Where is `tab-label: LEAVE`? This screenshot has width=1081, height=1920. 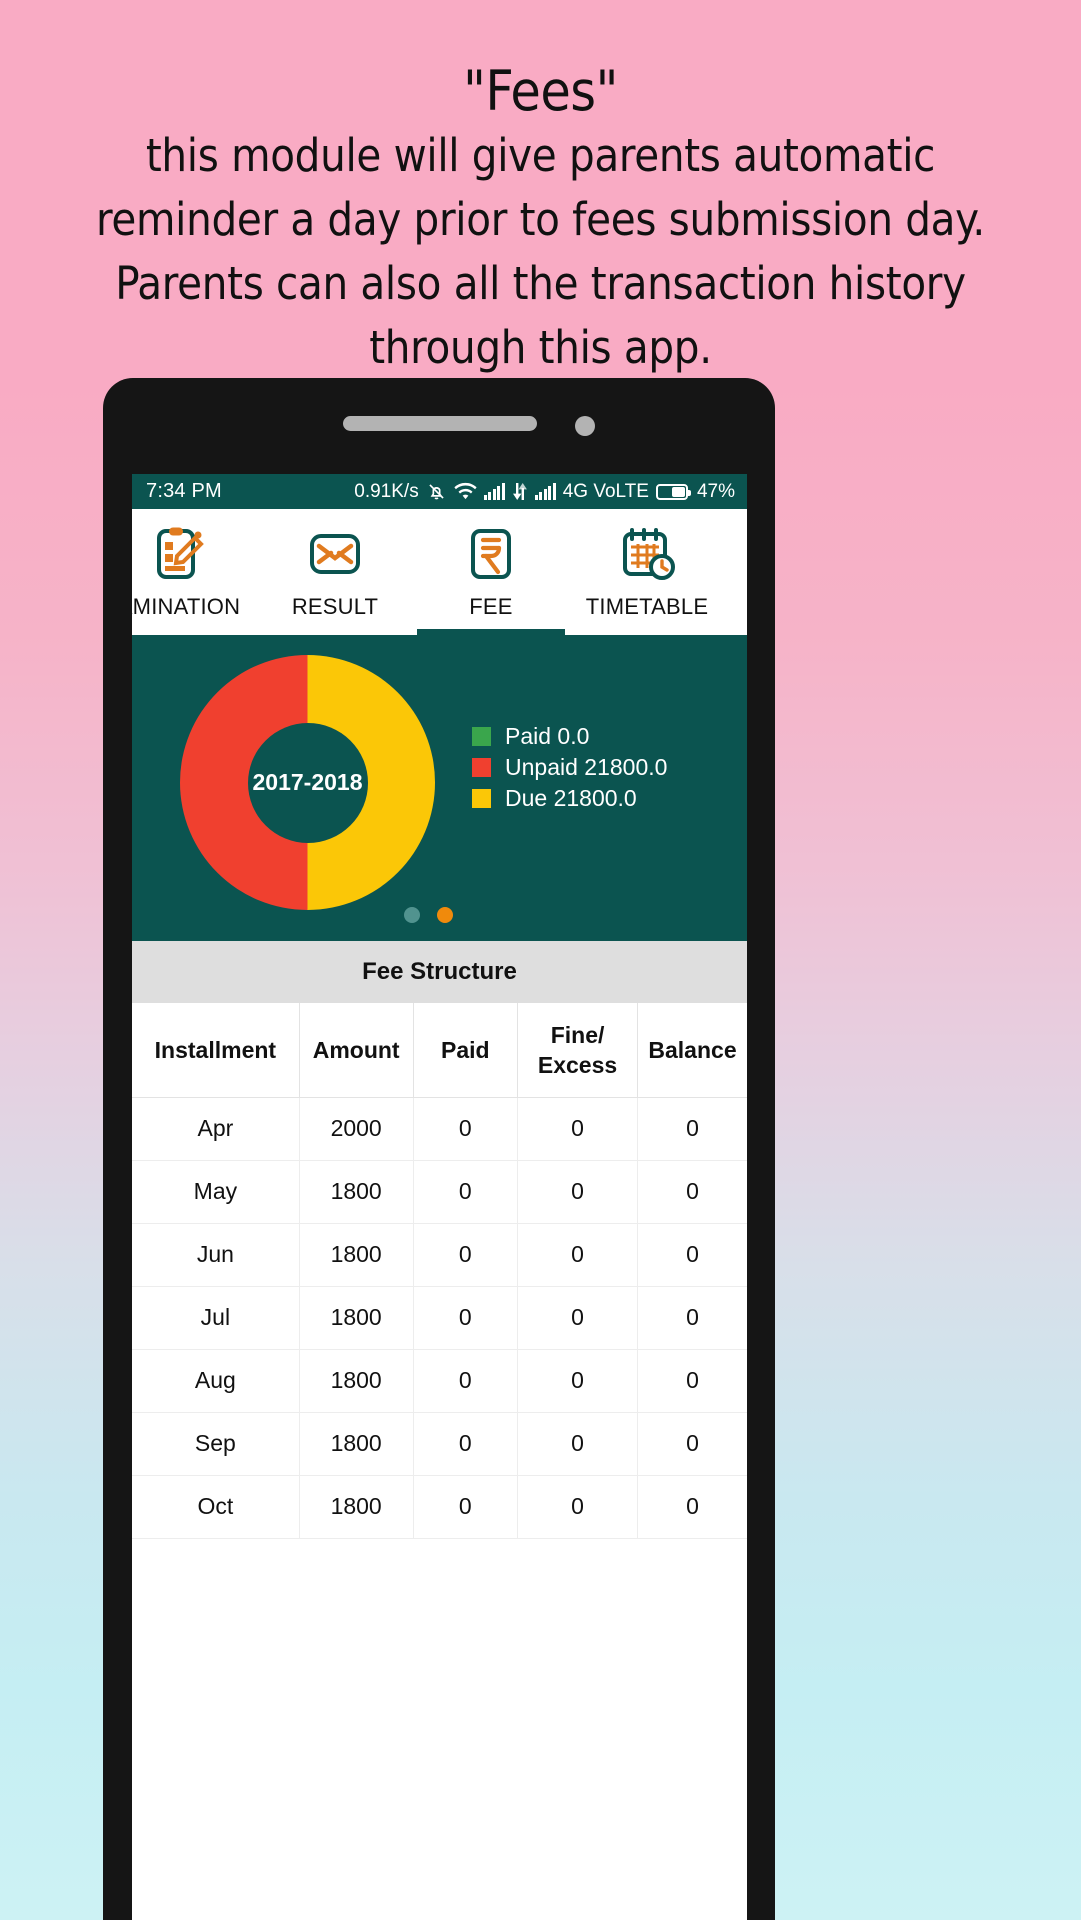 tab-label: LEAVE is located at coordinates (736, 607).